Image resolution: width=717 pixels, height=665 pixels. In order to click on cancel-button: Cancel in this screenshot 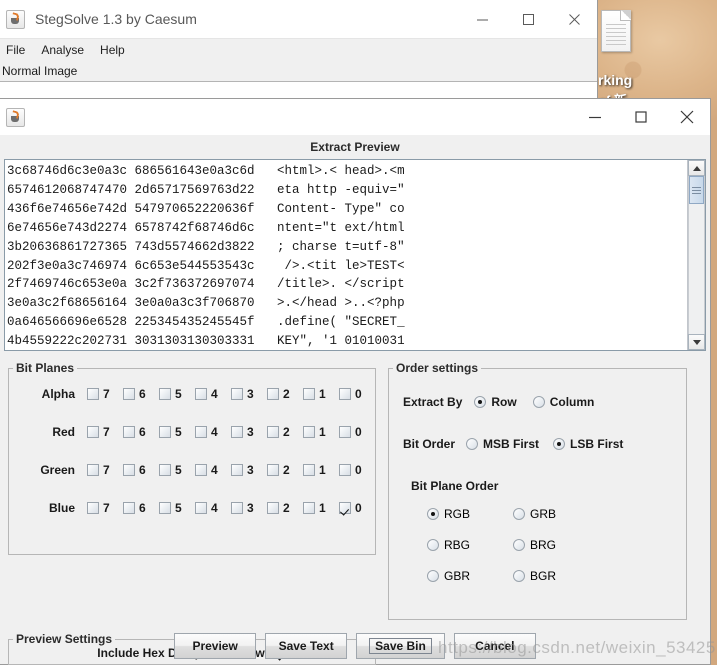, I will do `click(494, 646)`.